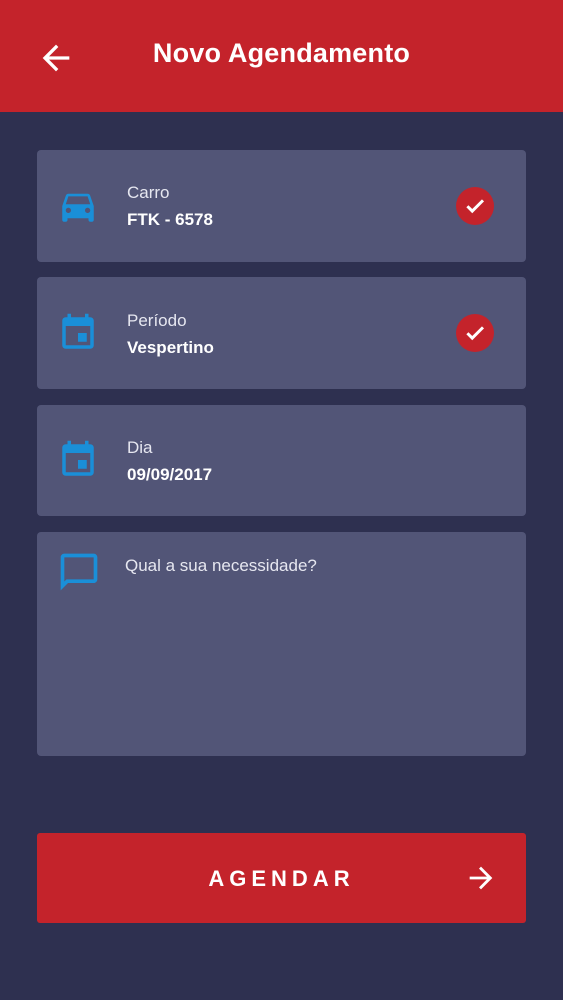 The height and width of the screenshot is (1000, 563). I want to click on car-select-card: Carro FTK - 6578, so click(281, 206).